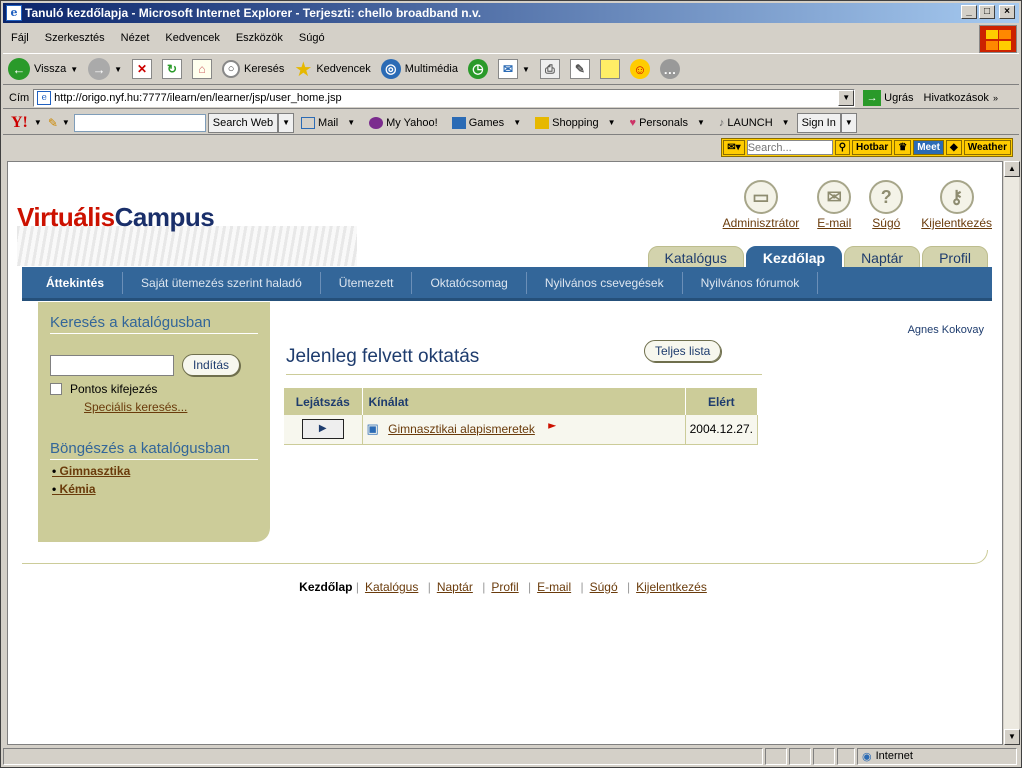  Describe the element at coordinates (135, 38) in the screenshot. I see `menu-view: Nézet` at that location.